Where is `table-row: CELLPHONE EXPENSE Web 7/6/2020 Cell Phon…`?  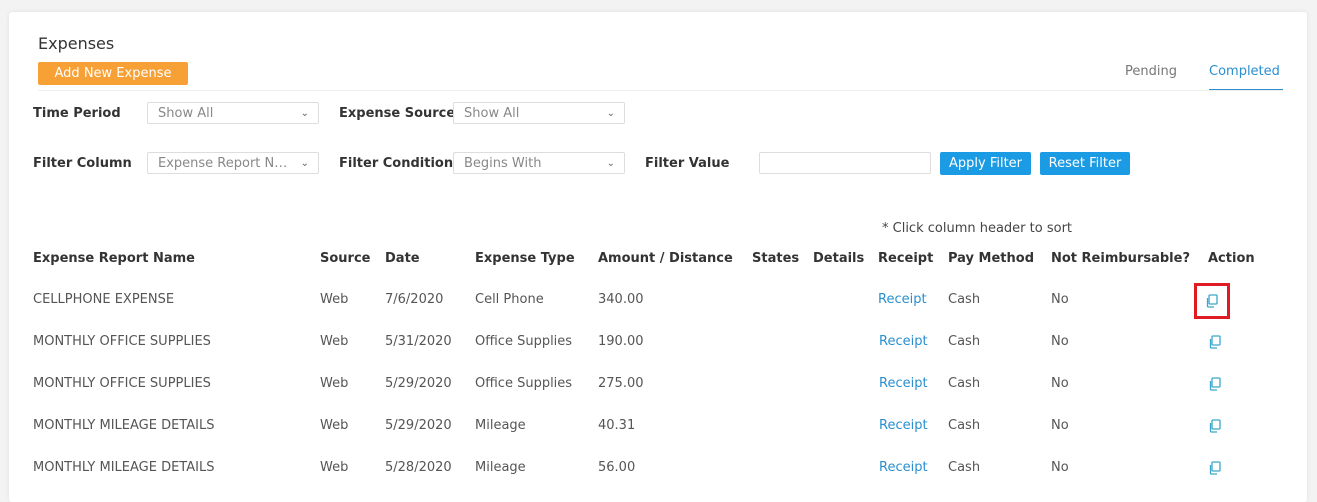
table-row: CELLPHONE EXPENSE Web 7/6/2020 Cell Phon… is located at coordinates (658, 301).